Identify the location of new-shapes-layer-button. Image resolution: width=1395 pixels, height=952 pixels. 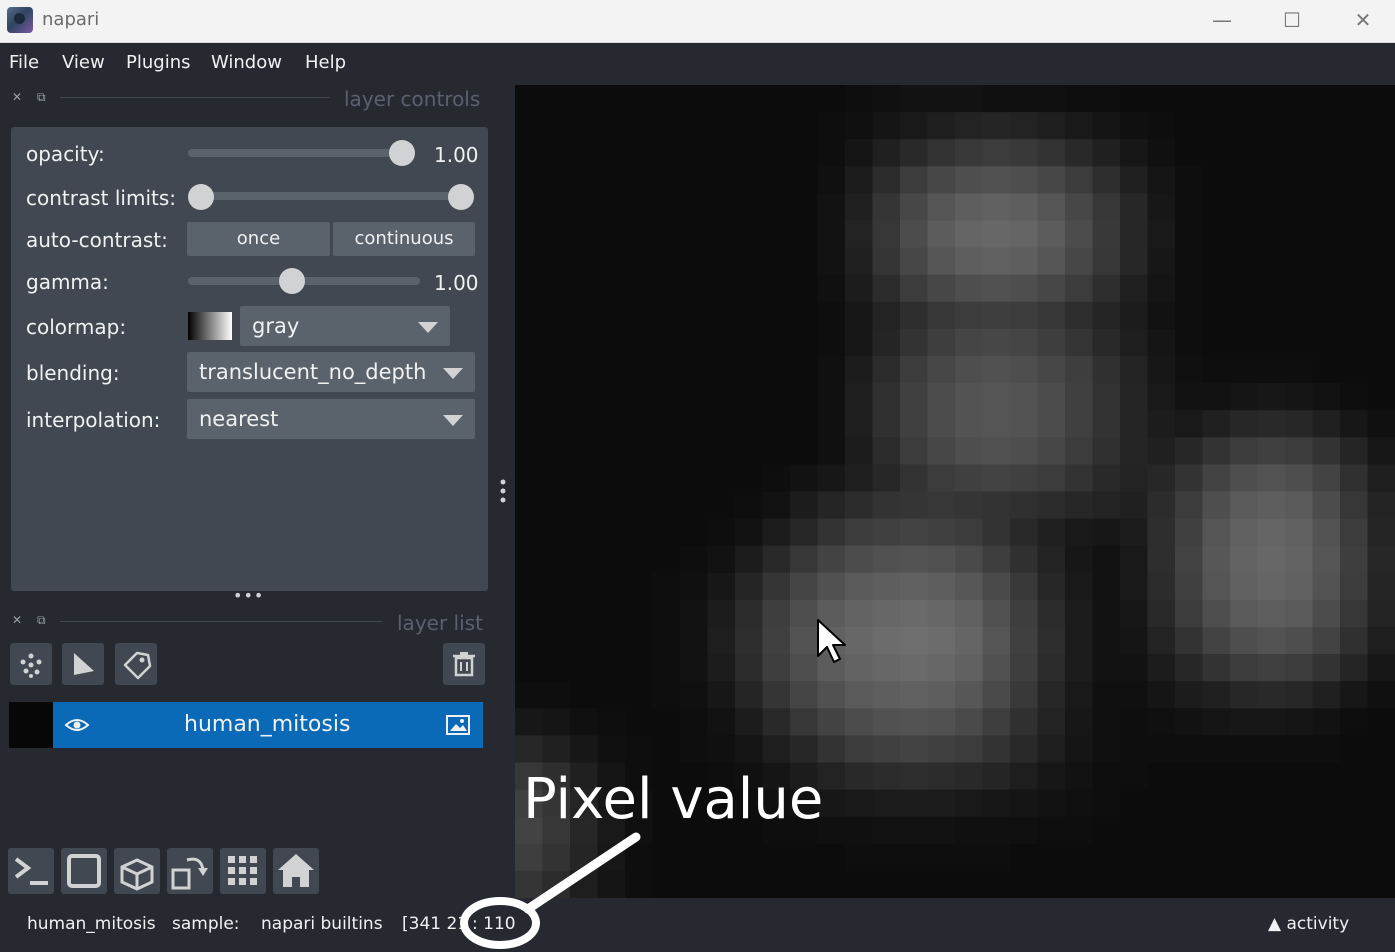
(83, 664).